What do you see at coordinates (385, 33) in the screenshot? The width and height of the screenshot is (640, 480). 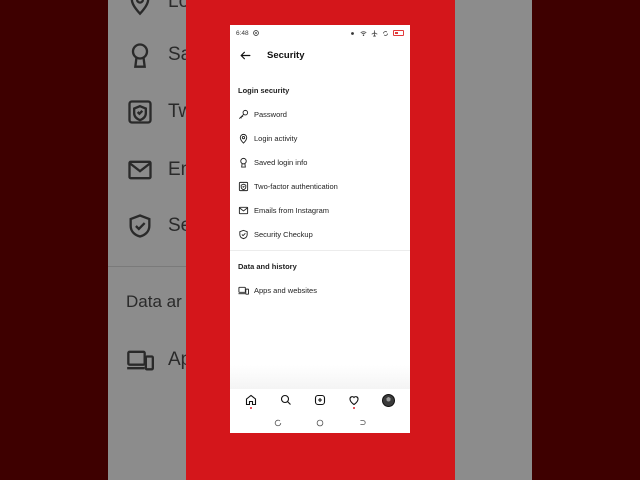 I see `sync-icon` at bounding box center [385, 33].